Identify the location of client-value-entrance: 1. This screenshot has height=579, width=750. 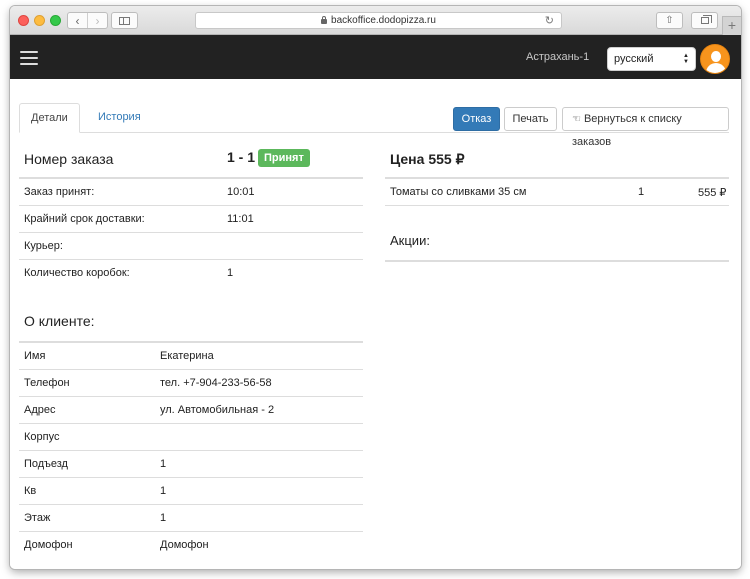
(163, 464).